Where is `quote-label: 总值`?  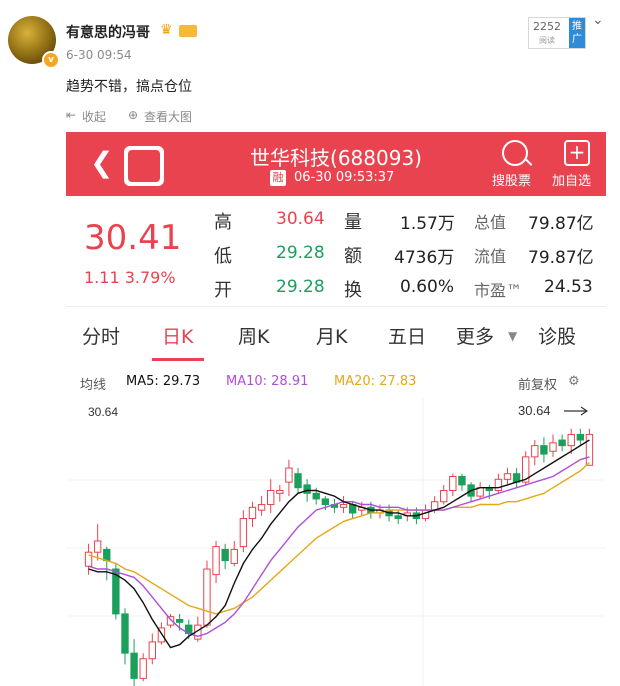
quote-label: 总值 is located at coordinates (490, 222).